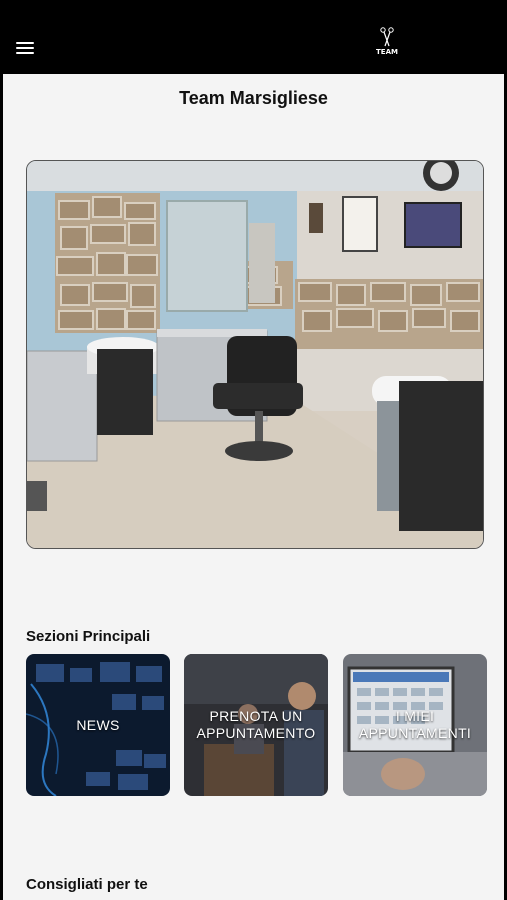 The height and width of the screenshot is (900, 507). I want to click on logo-text: TEAM, so click(387, 52).